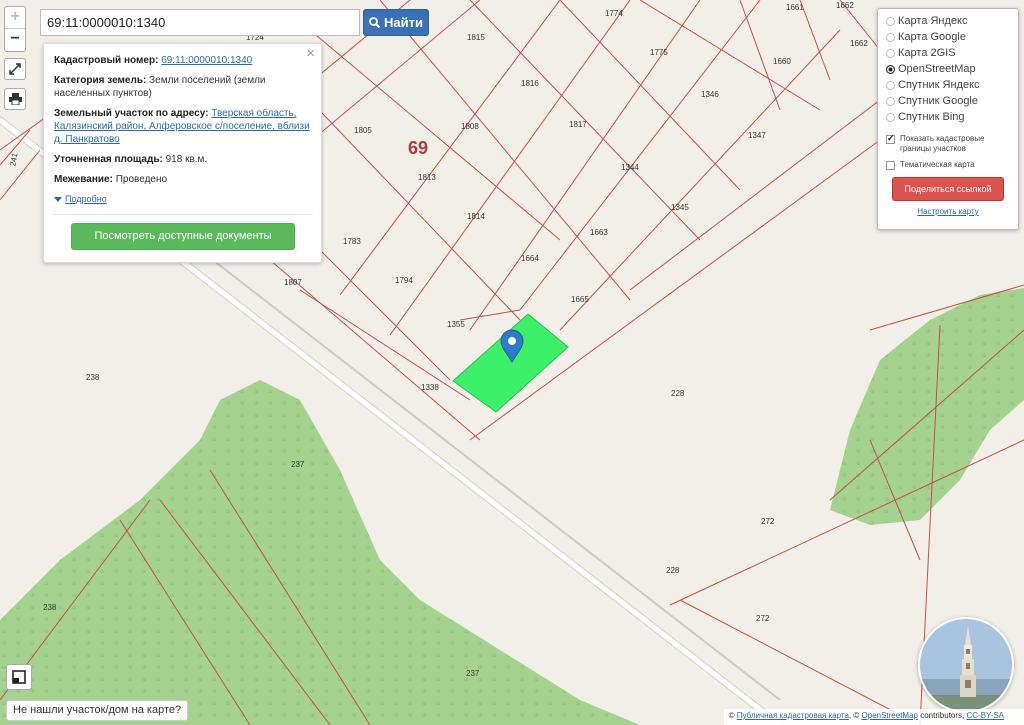 The image size is (1024, 725). I want to click on pkk-link: Публичная кадастровая карта, so click(793, 715).